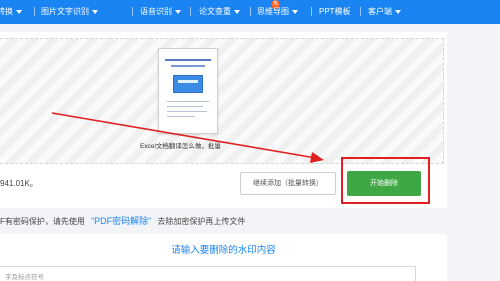 This screenshot has width=500, height=281. I want to click on watermark-title: 请输入要删除的水印内容, so click(223, 250).